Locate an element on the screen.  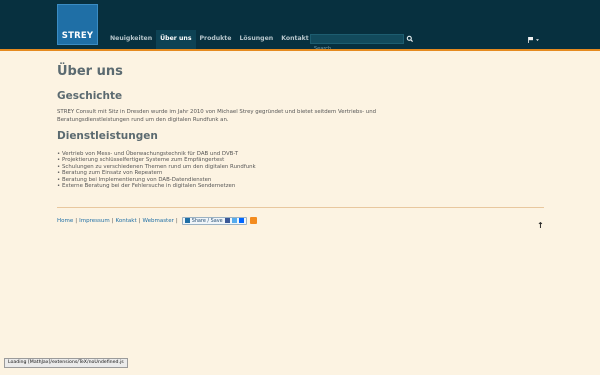
footer-link-kontakt: Kontakt is located at coordinates (126, 221).